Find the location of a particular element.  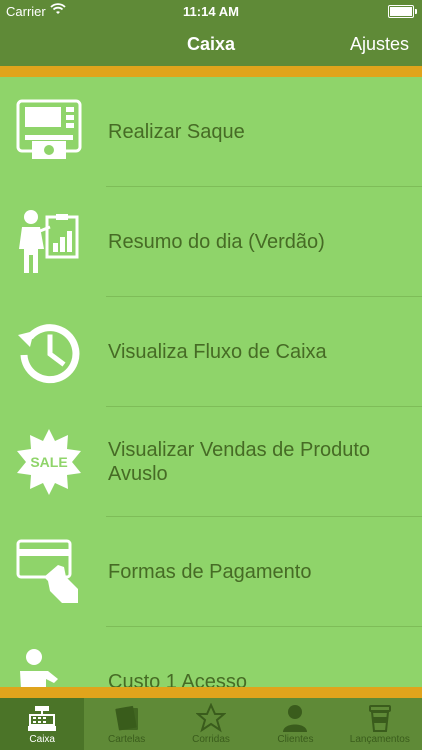

menu-item-custo-acesso: Custo 1 Acesso is located at coordinates (211, 657).